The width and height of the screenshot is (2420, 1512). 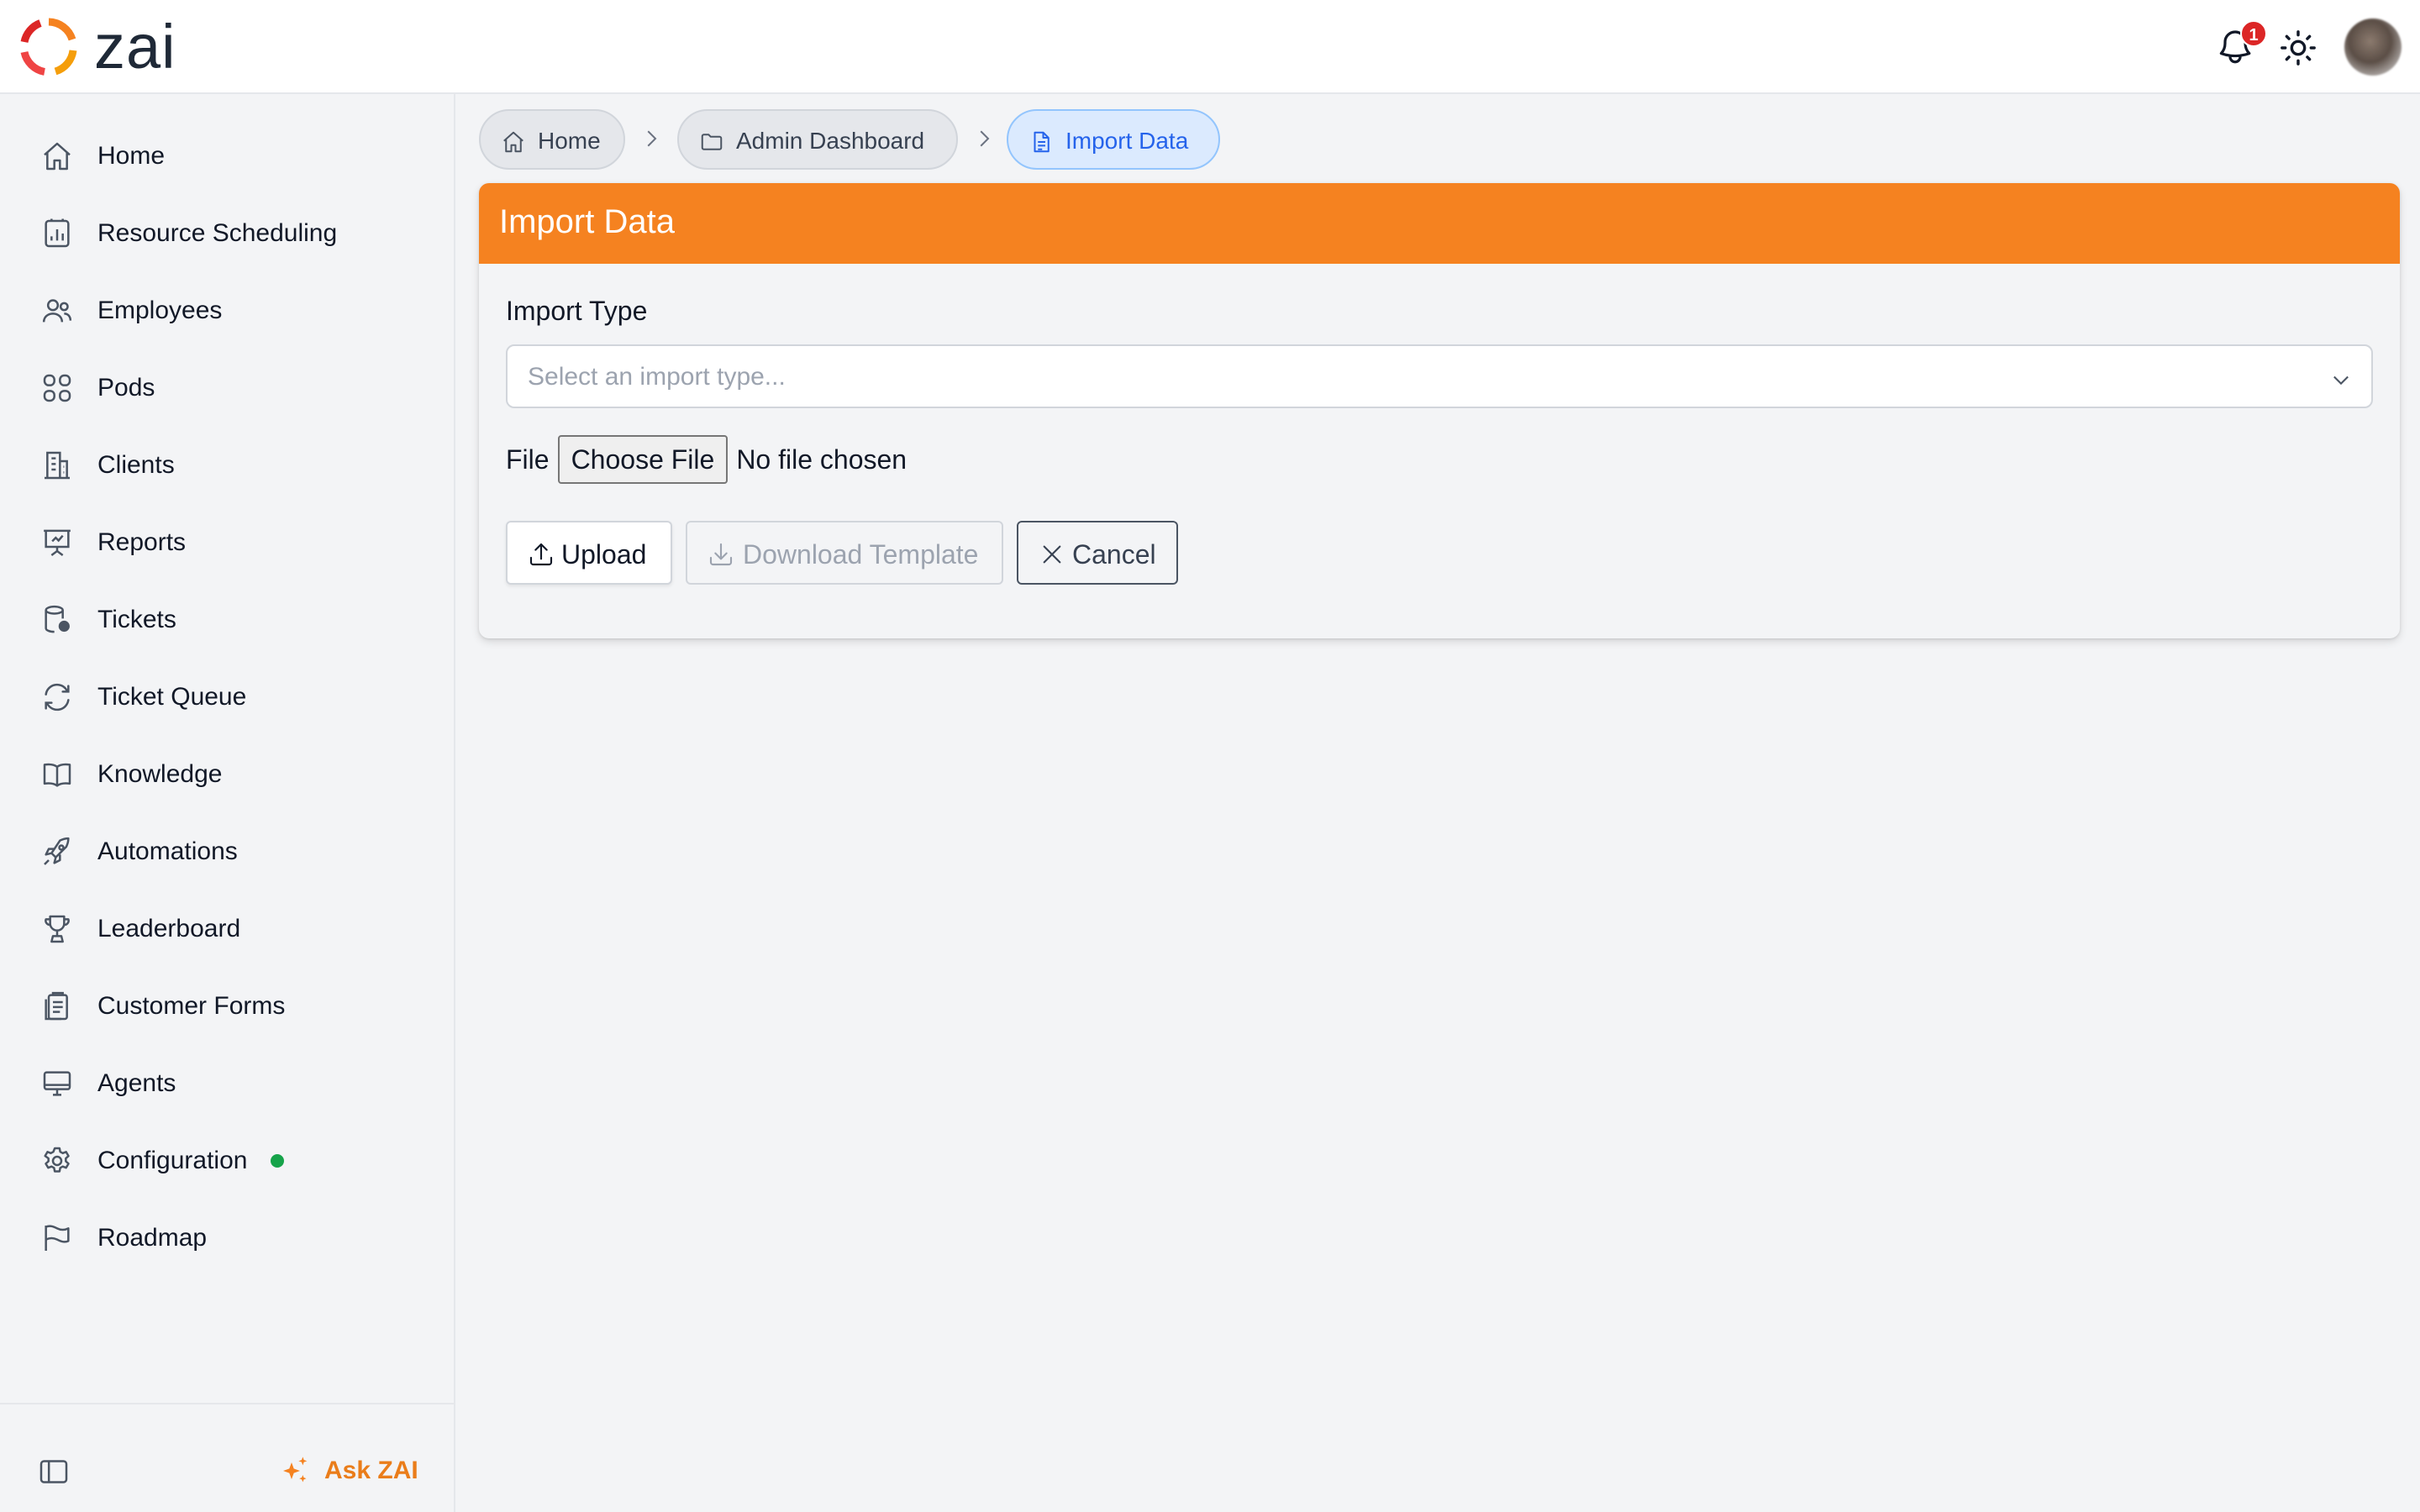 What do you see at coordinates (643, 459) in the screenshot?
I see `choose-file-button: Choose File` at bounding box center [643, 459].